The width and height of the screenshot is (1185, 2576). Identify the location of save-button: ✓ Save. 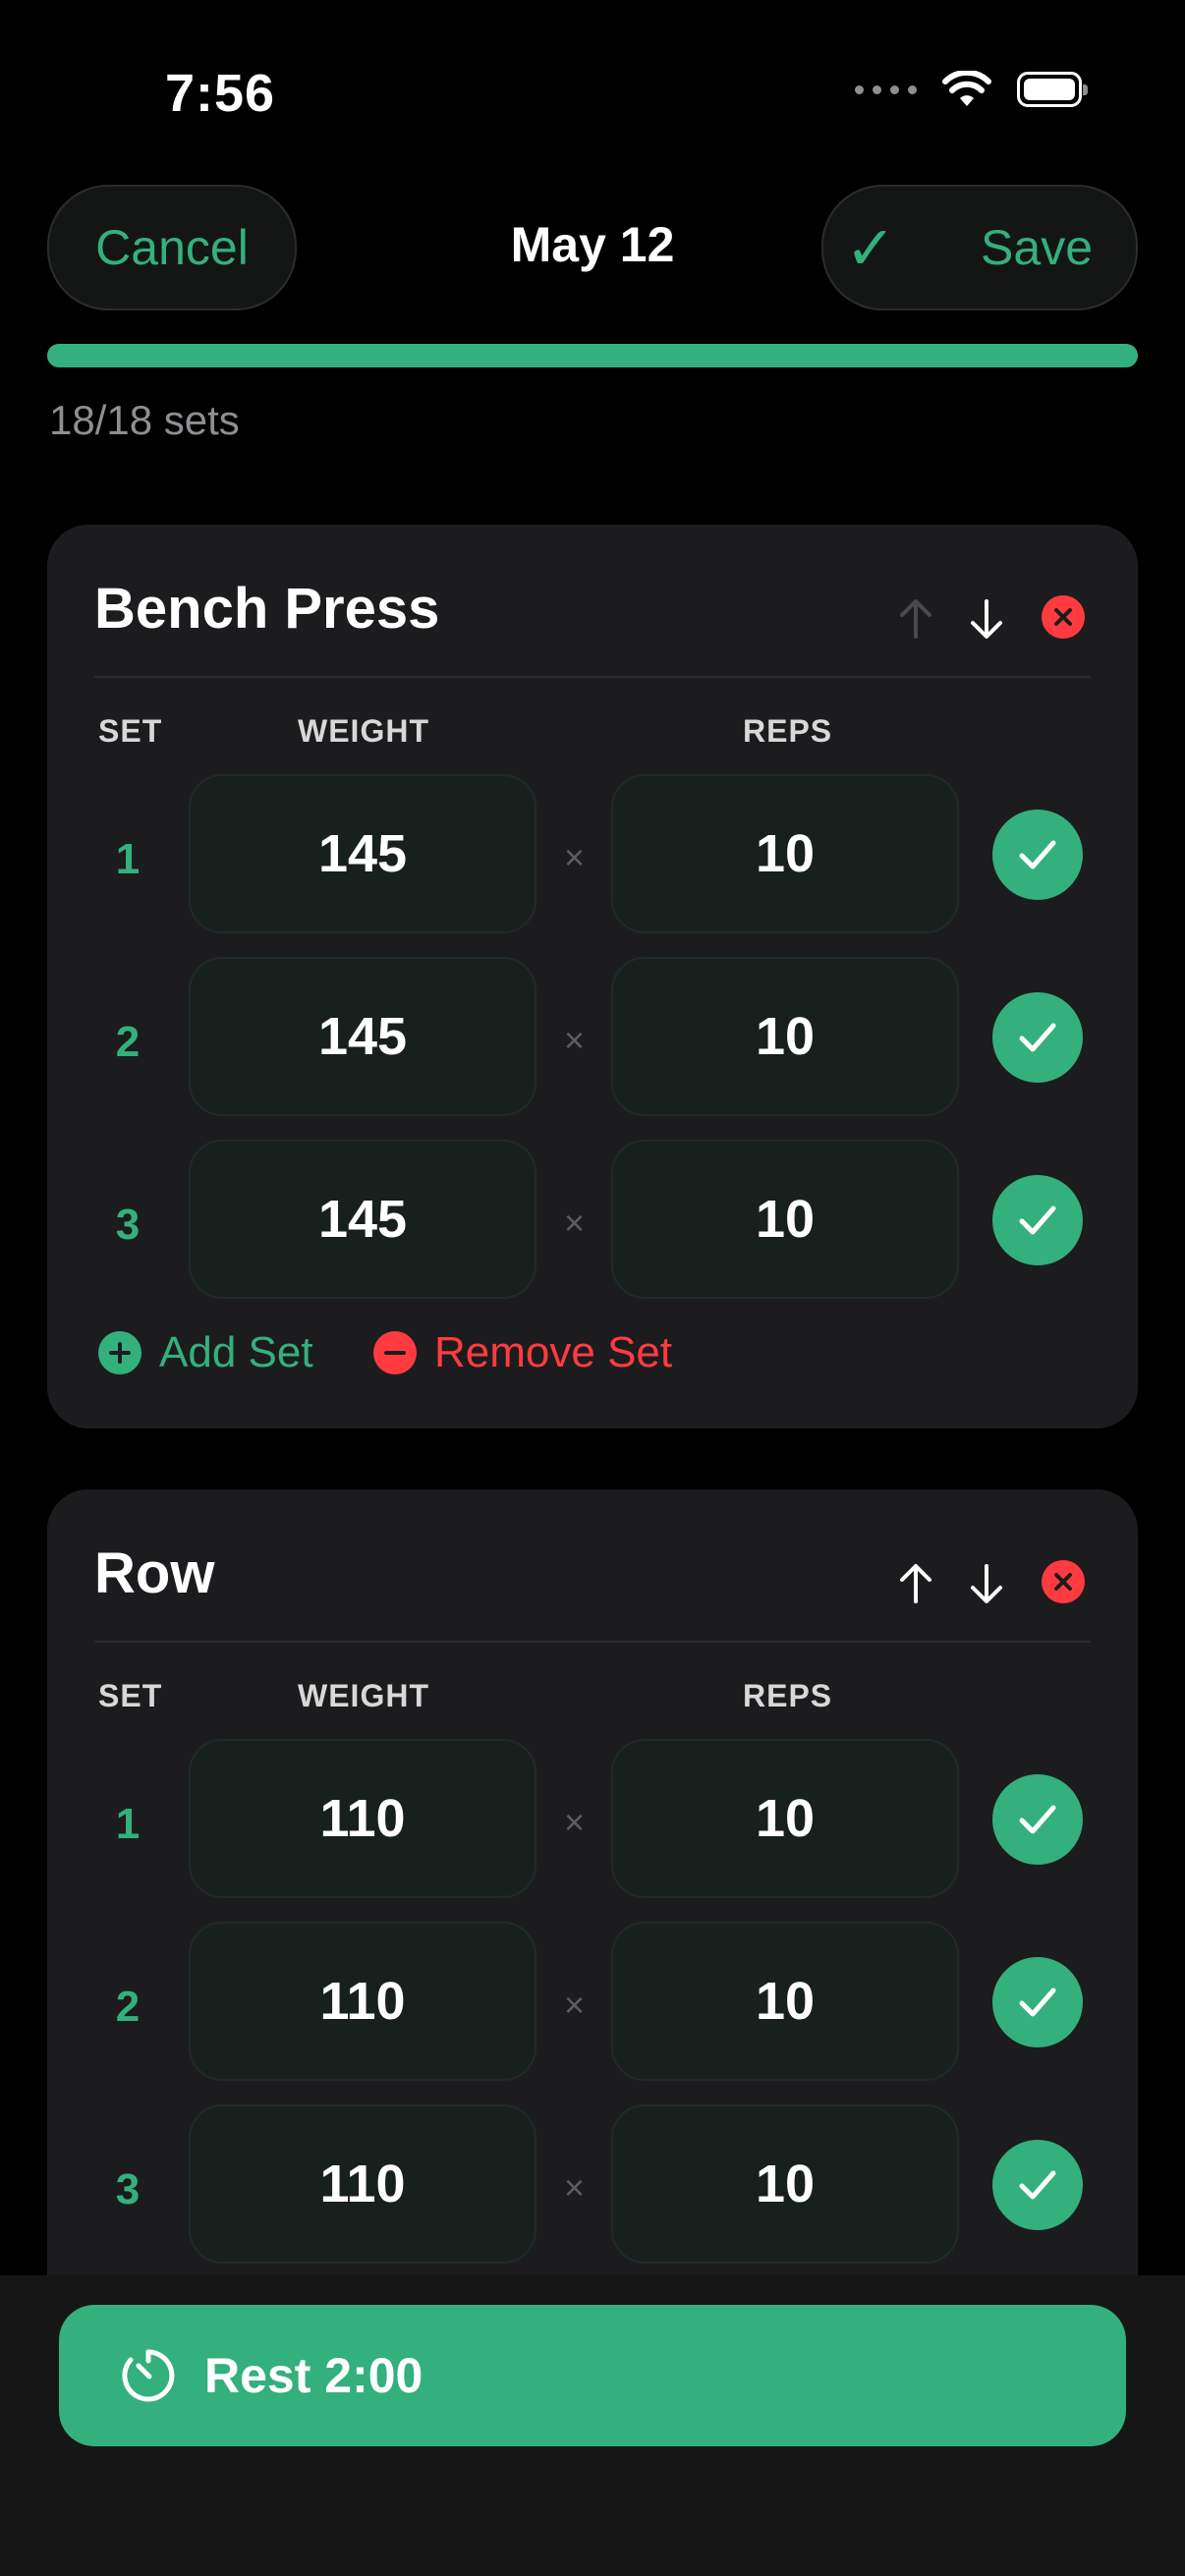
(980, 247).